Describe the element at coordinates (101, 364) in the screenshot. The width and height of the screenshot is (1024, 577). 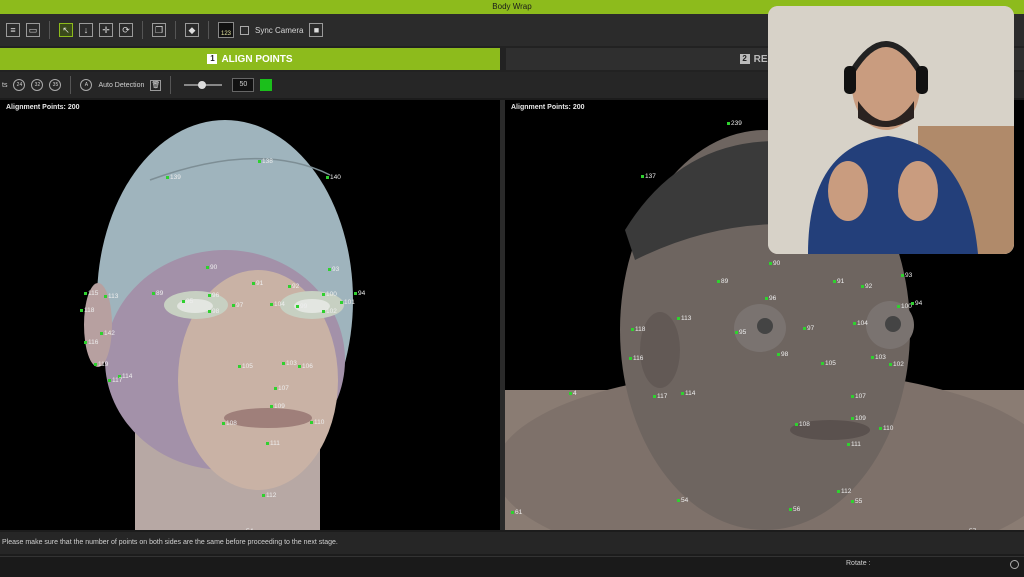
I see `alignment-point: 119` at that location.